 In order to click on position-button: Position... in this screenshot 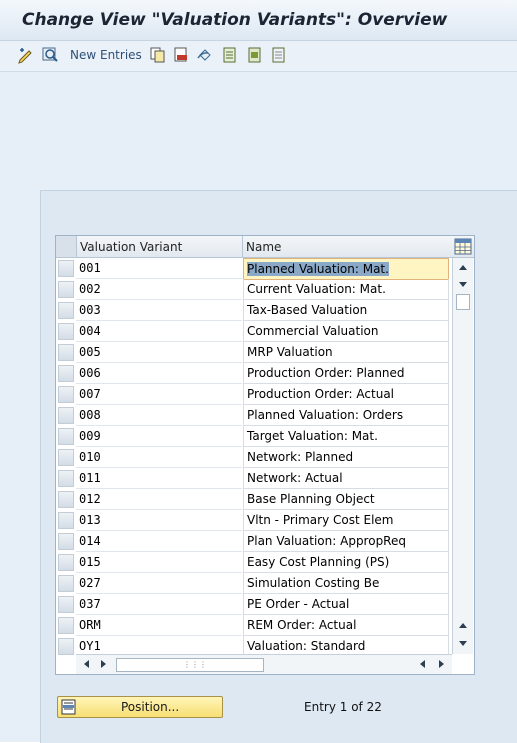, I will do `click(140, 707)`.